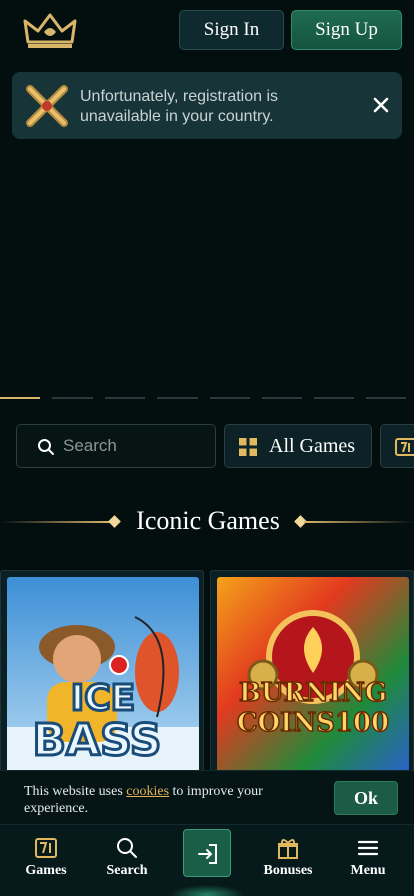  I want to click on sign-in-button: Sign In, so click(231, 30).